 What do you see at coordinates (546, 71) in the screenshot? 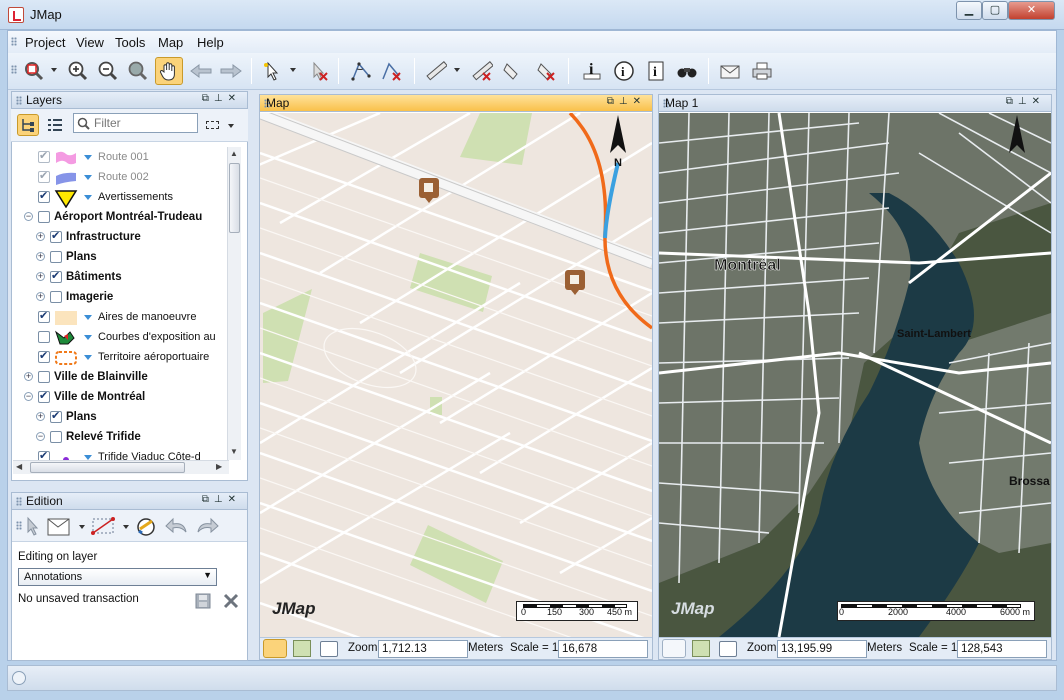
I see `clear-area-icon` at bounding box center [546, 71].